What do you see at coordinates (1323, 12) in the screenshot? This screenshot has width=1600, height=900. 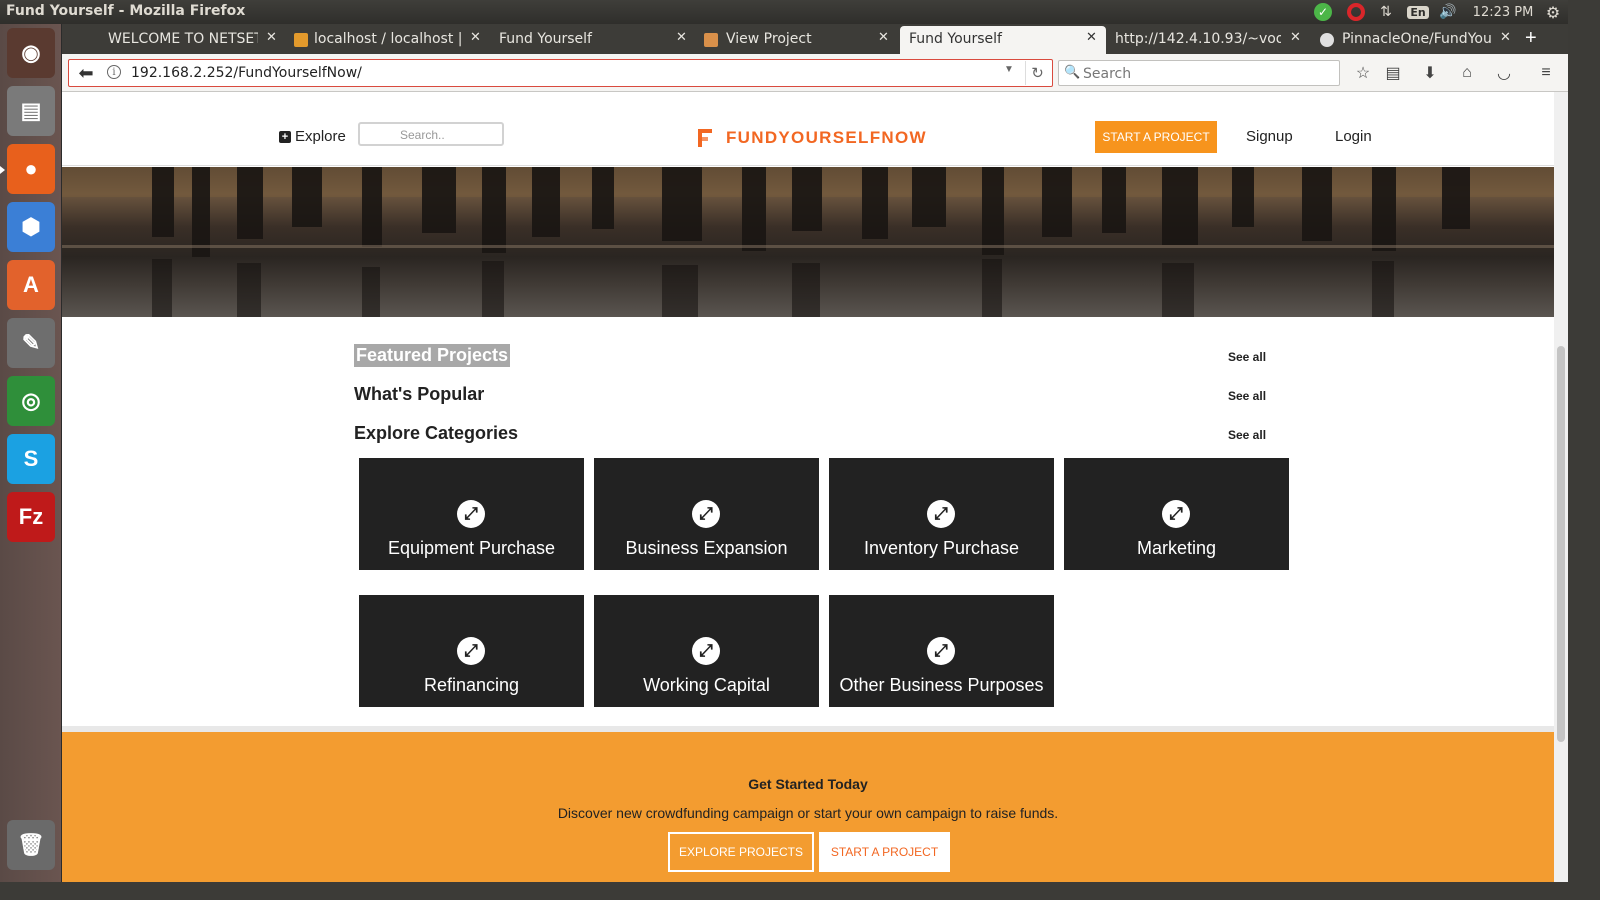 I see `update-indicator-icon: ✓` at bounding box center [1323, 12].